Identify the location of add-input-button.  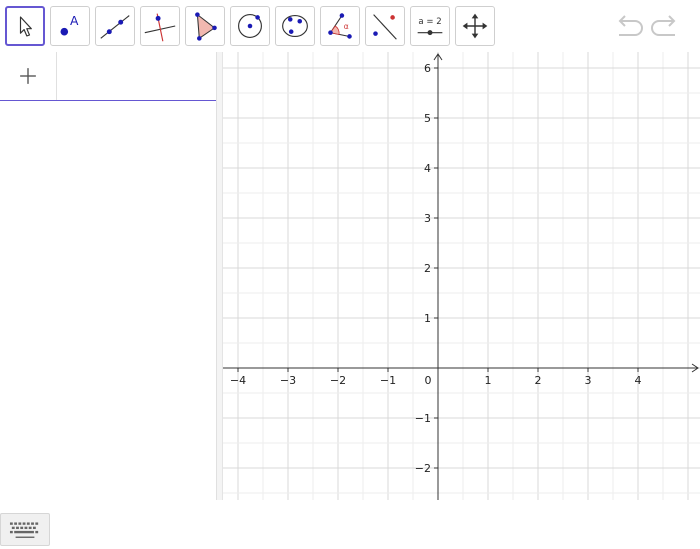
(28, 76).